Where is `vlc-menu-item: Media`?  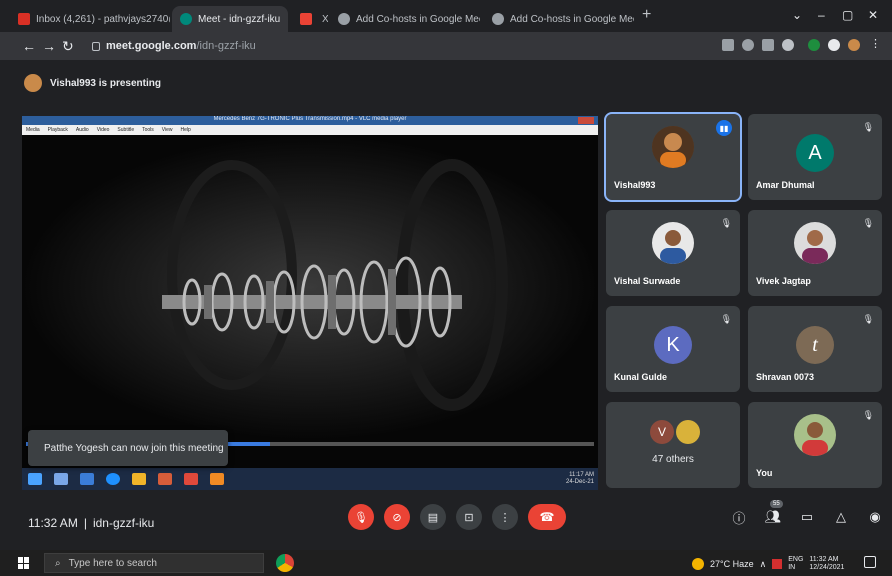
vlc-menu-item: Media is located at coordinates (33, 130).